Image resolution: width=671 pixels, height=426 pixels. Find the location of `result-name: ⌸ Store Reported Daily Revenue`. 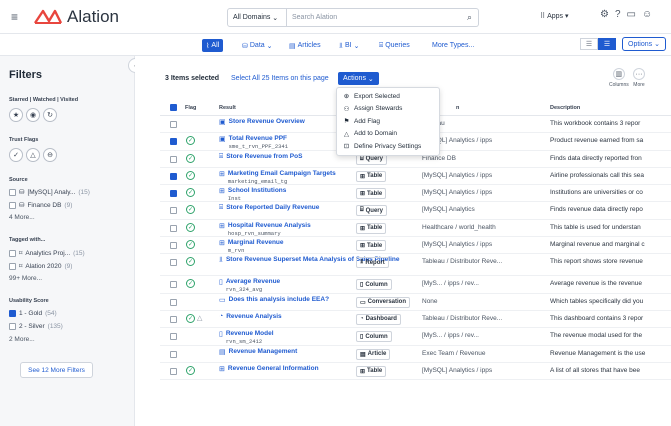

result-name: ⌸ Store Reported Daily Revenue is located at coordinates (269, 208).